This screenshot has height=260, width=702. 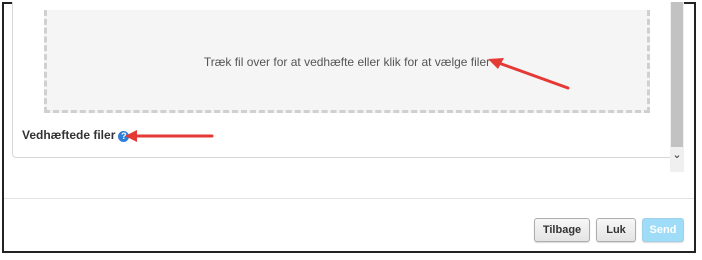 What do you see at coordinates (169, 136) in the screenshot?
I see `arrow-to-attached-files-icon` at bounding box center [169, 136].